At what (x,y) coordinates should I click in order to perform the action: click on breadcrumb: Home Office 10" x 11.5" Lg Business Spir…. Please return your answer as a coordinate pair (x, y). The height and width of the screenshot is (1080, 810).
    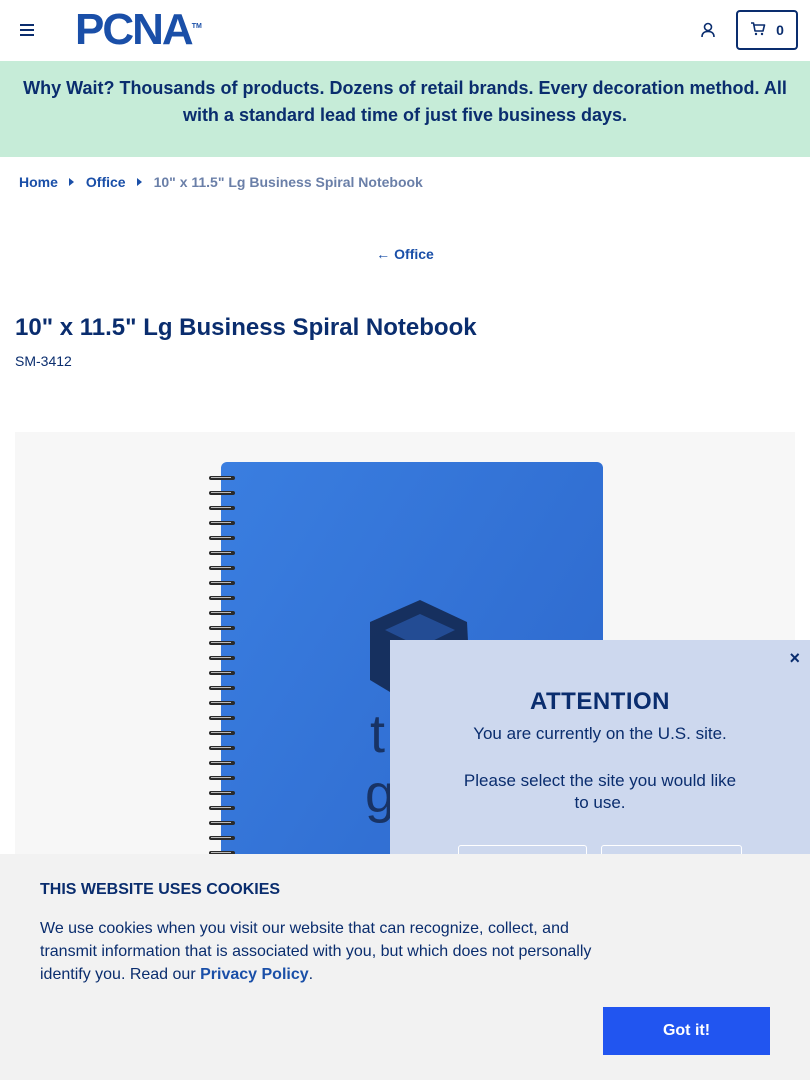
    Looking at the image, I should click on (221, 182).